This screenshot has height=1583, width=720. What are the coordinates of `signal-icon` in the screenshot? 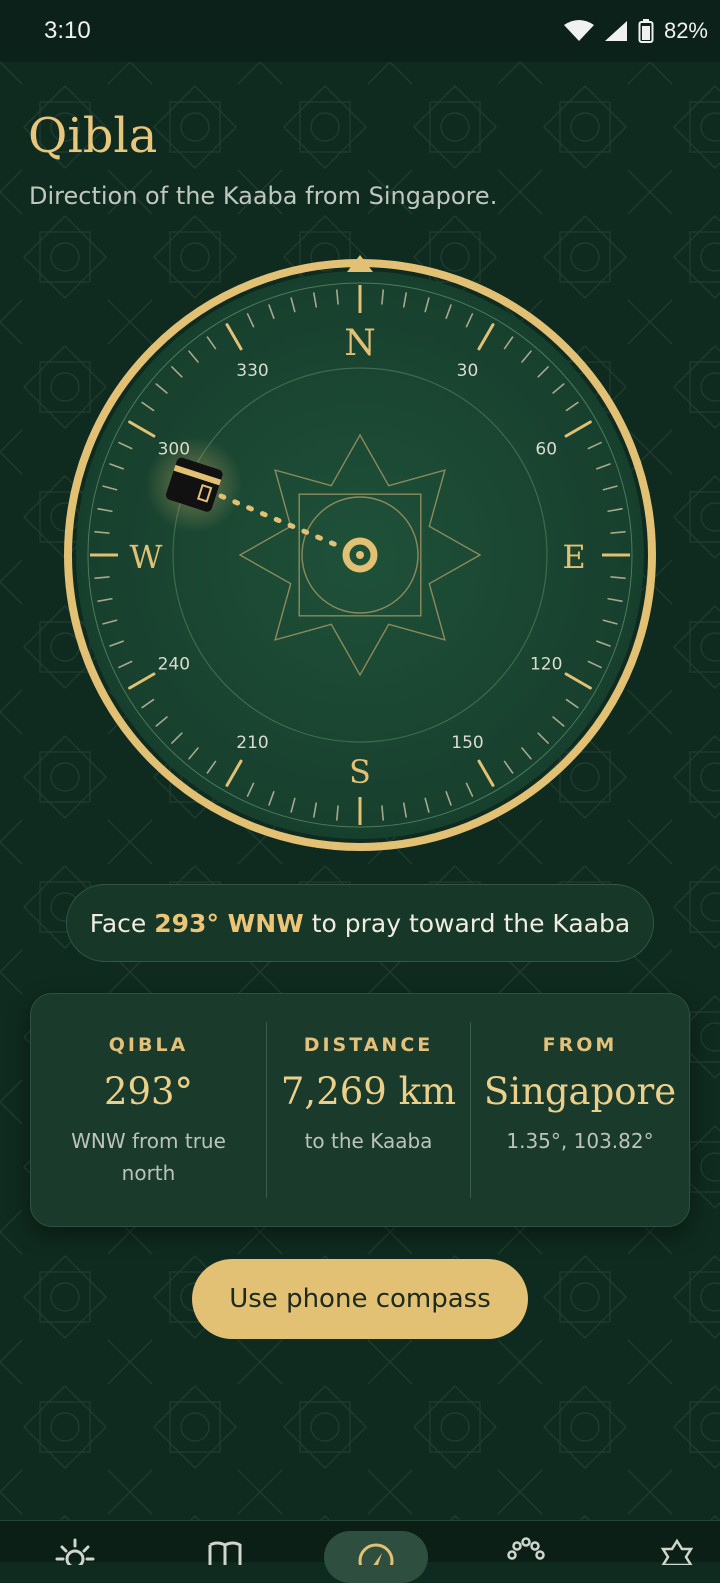 It's located at (615, 31).